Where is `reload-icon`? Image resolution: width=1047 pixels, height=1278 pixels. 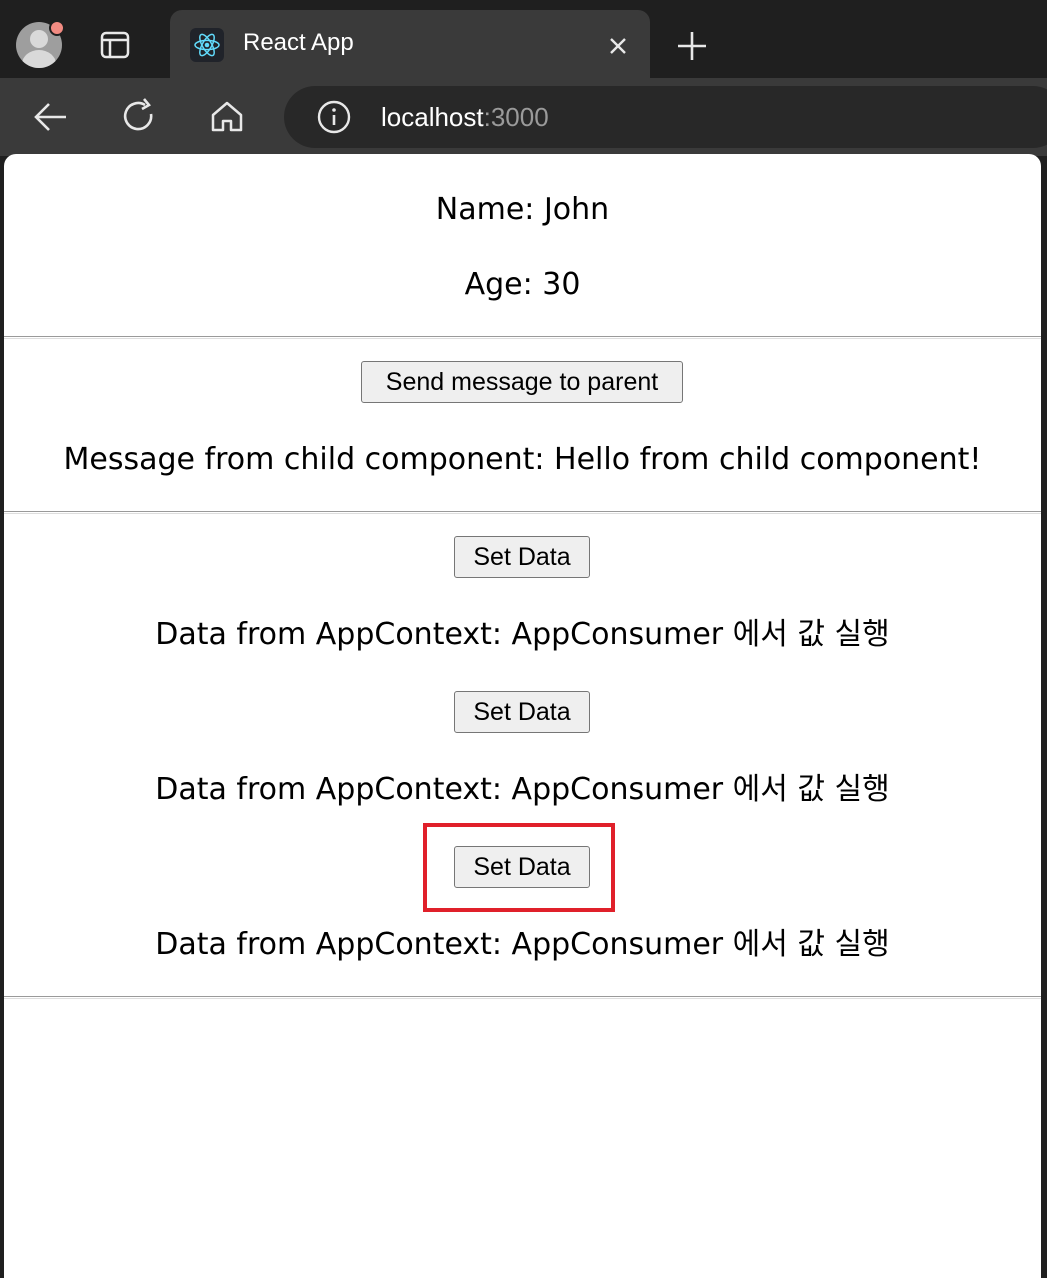 reload-icon is located at coordinates (139, 117).